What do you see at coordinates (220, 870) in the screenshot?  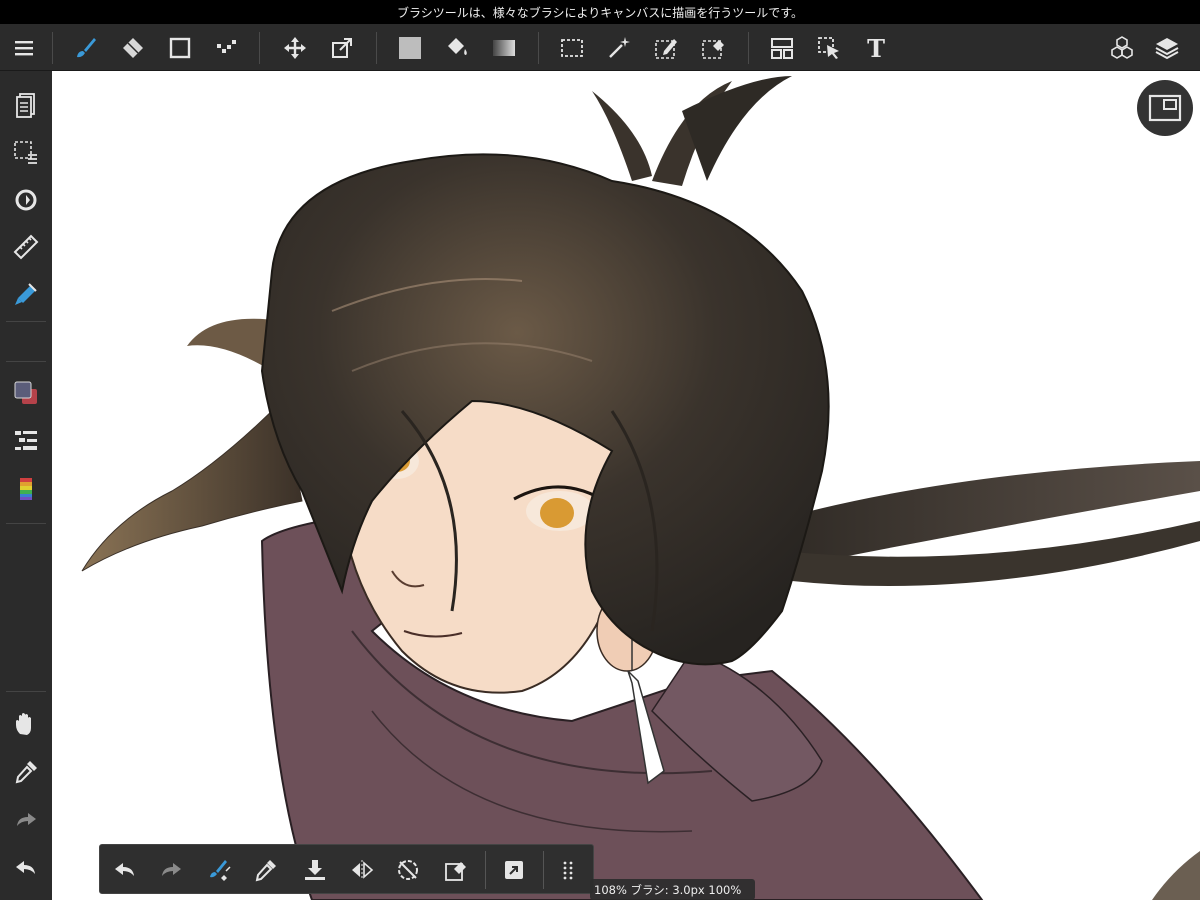 I see `brush-toggle-icon` at bounding box center [220, 870].